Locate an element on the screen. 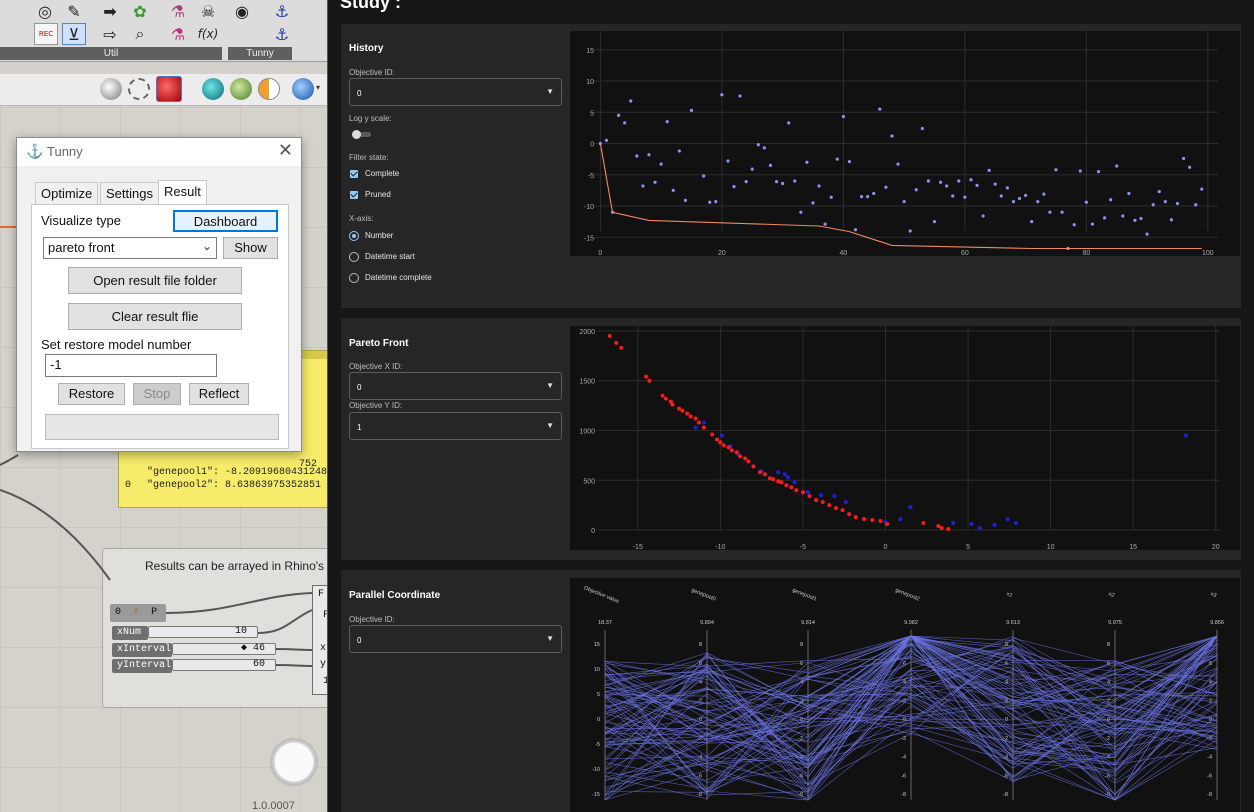 The image size is (1254, 812). galapagos-icon: ⚗ is located at coordinates (178, 11).